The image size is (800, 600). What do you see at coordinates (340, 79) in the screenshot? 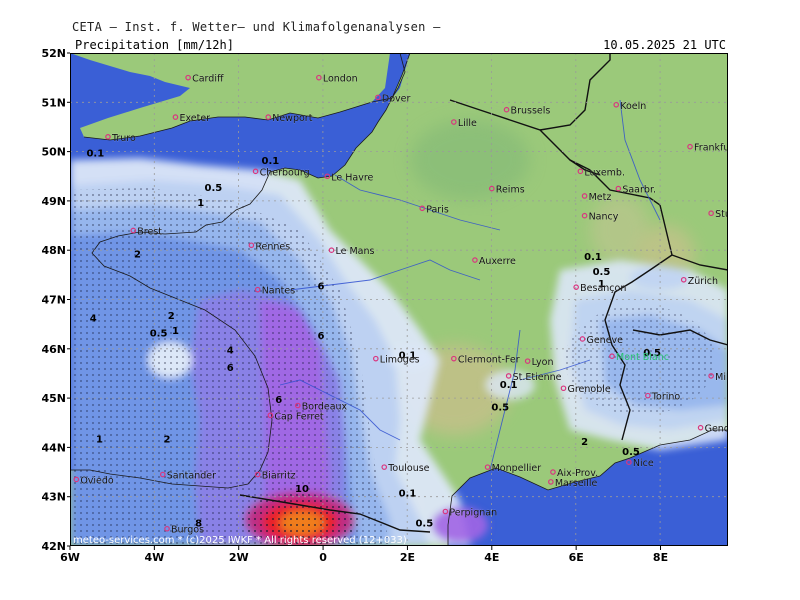
I see `city-label: London` at bounding box center [340, 79].